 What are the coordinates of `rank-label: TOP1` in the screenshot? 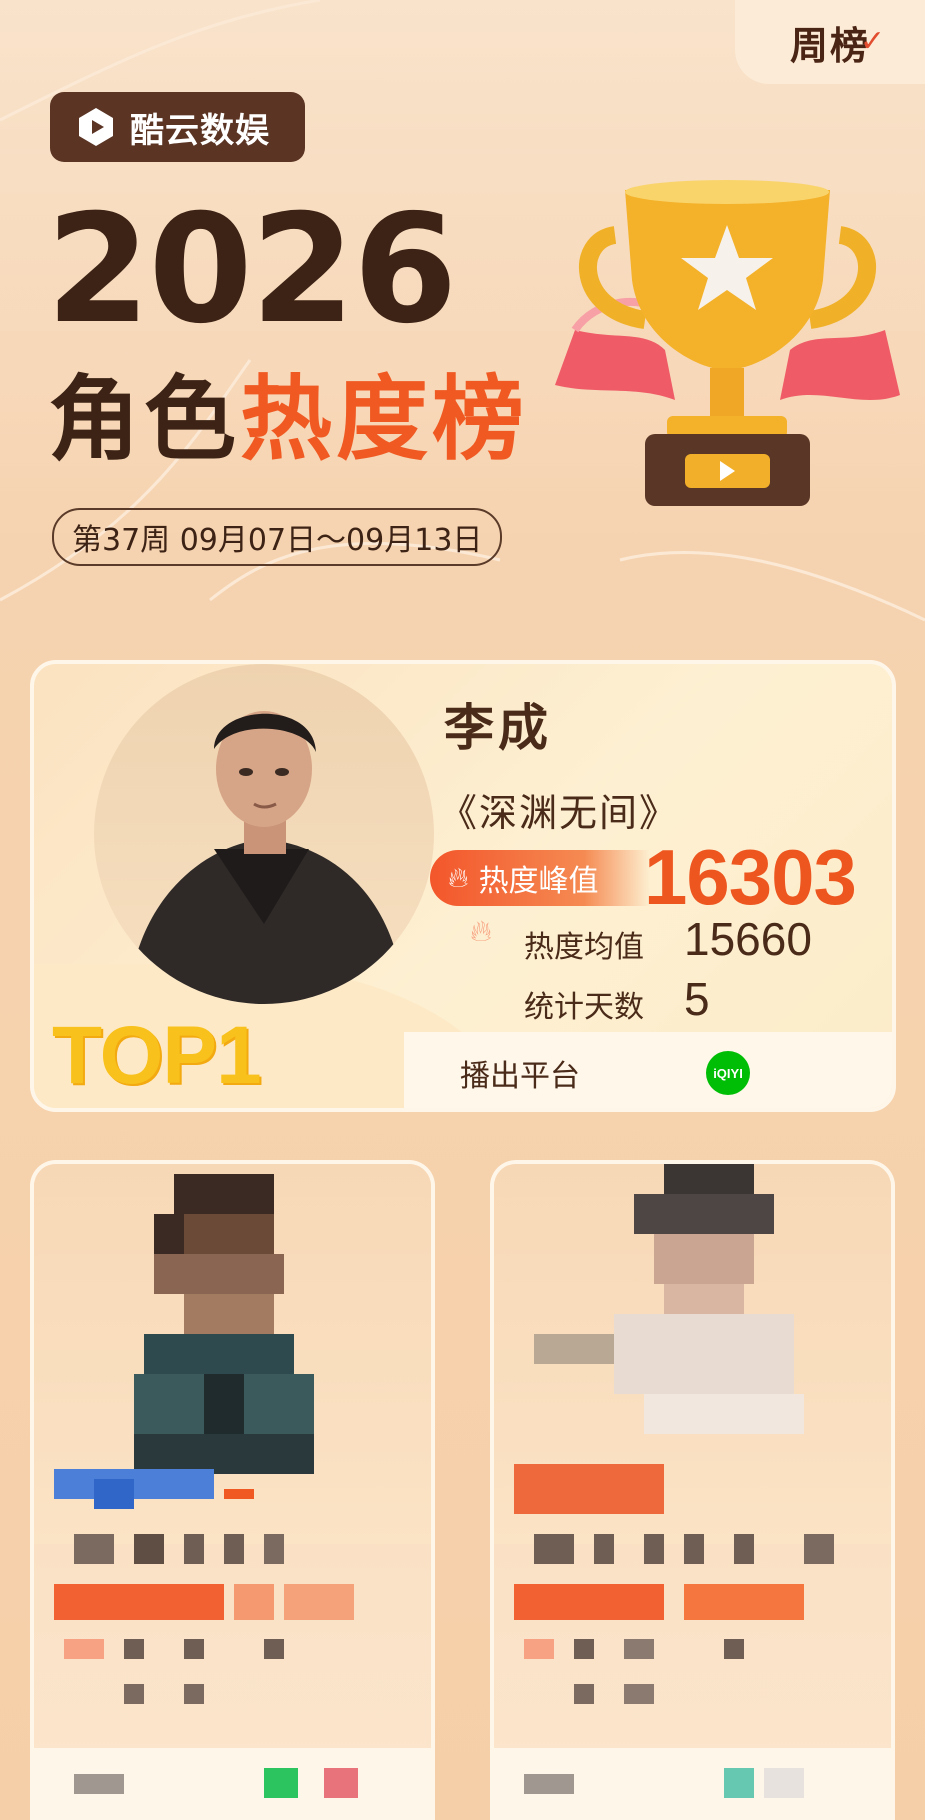 It's located at (157, 1055).